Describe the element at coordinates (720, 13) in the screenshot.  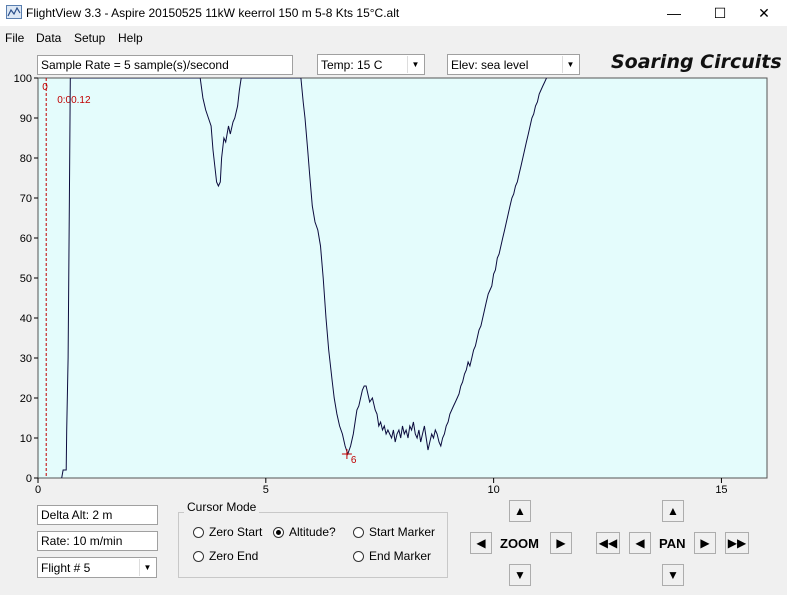
I see `maximize-button: ☐` at that location.